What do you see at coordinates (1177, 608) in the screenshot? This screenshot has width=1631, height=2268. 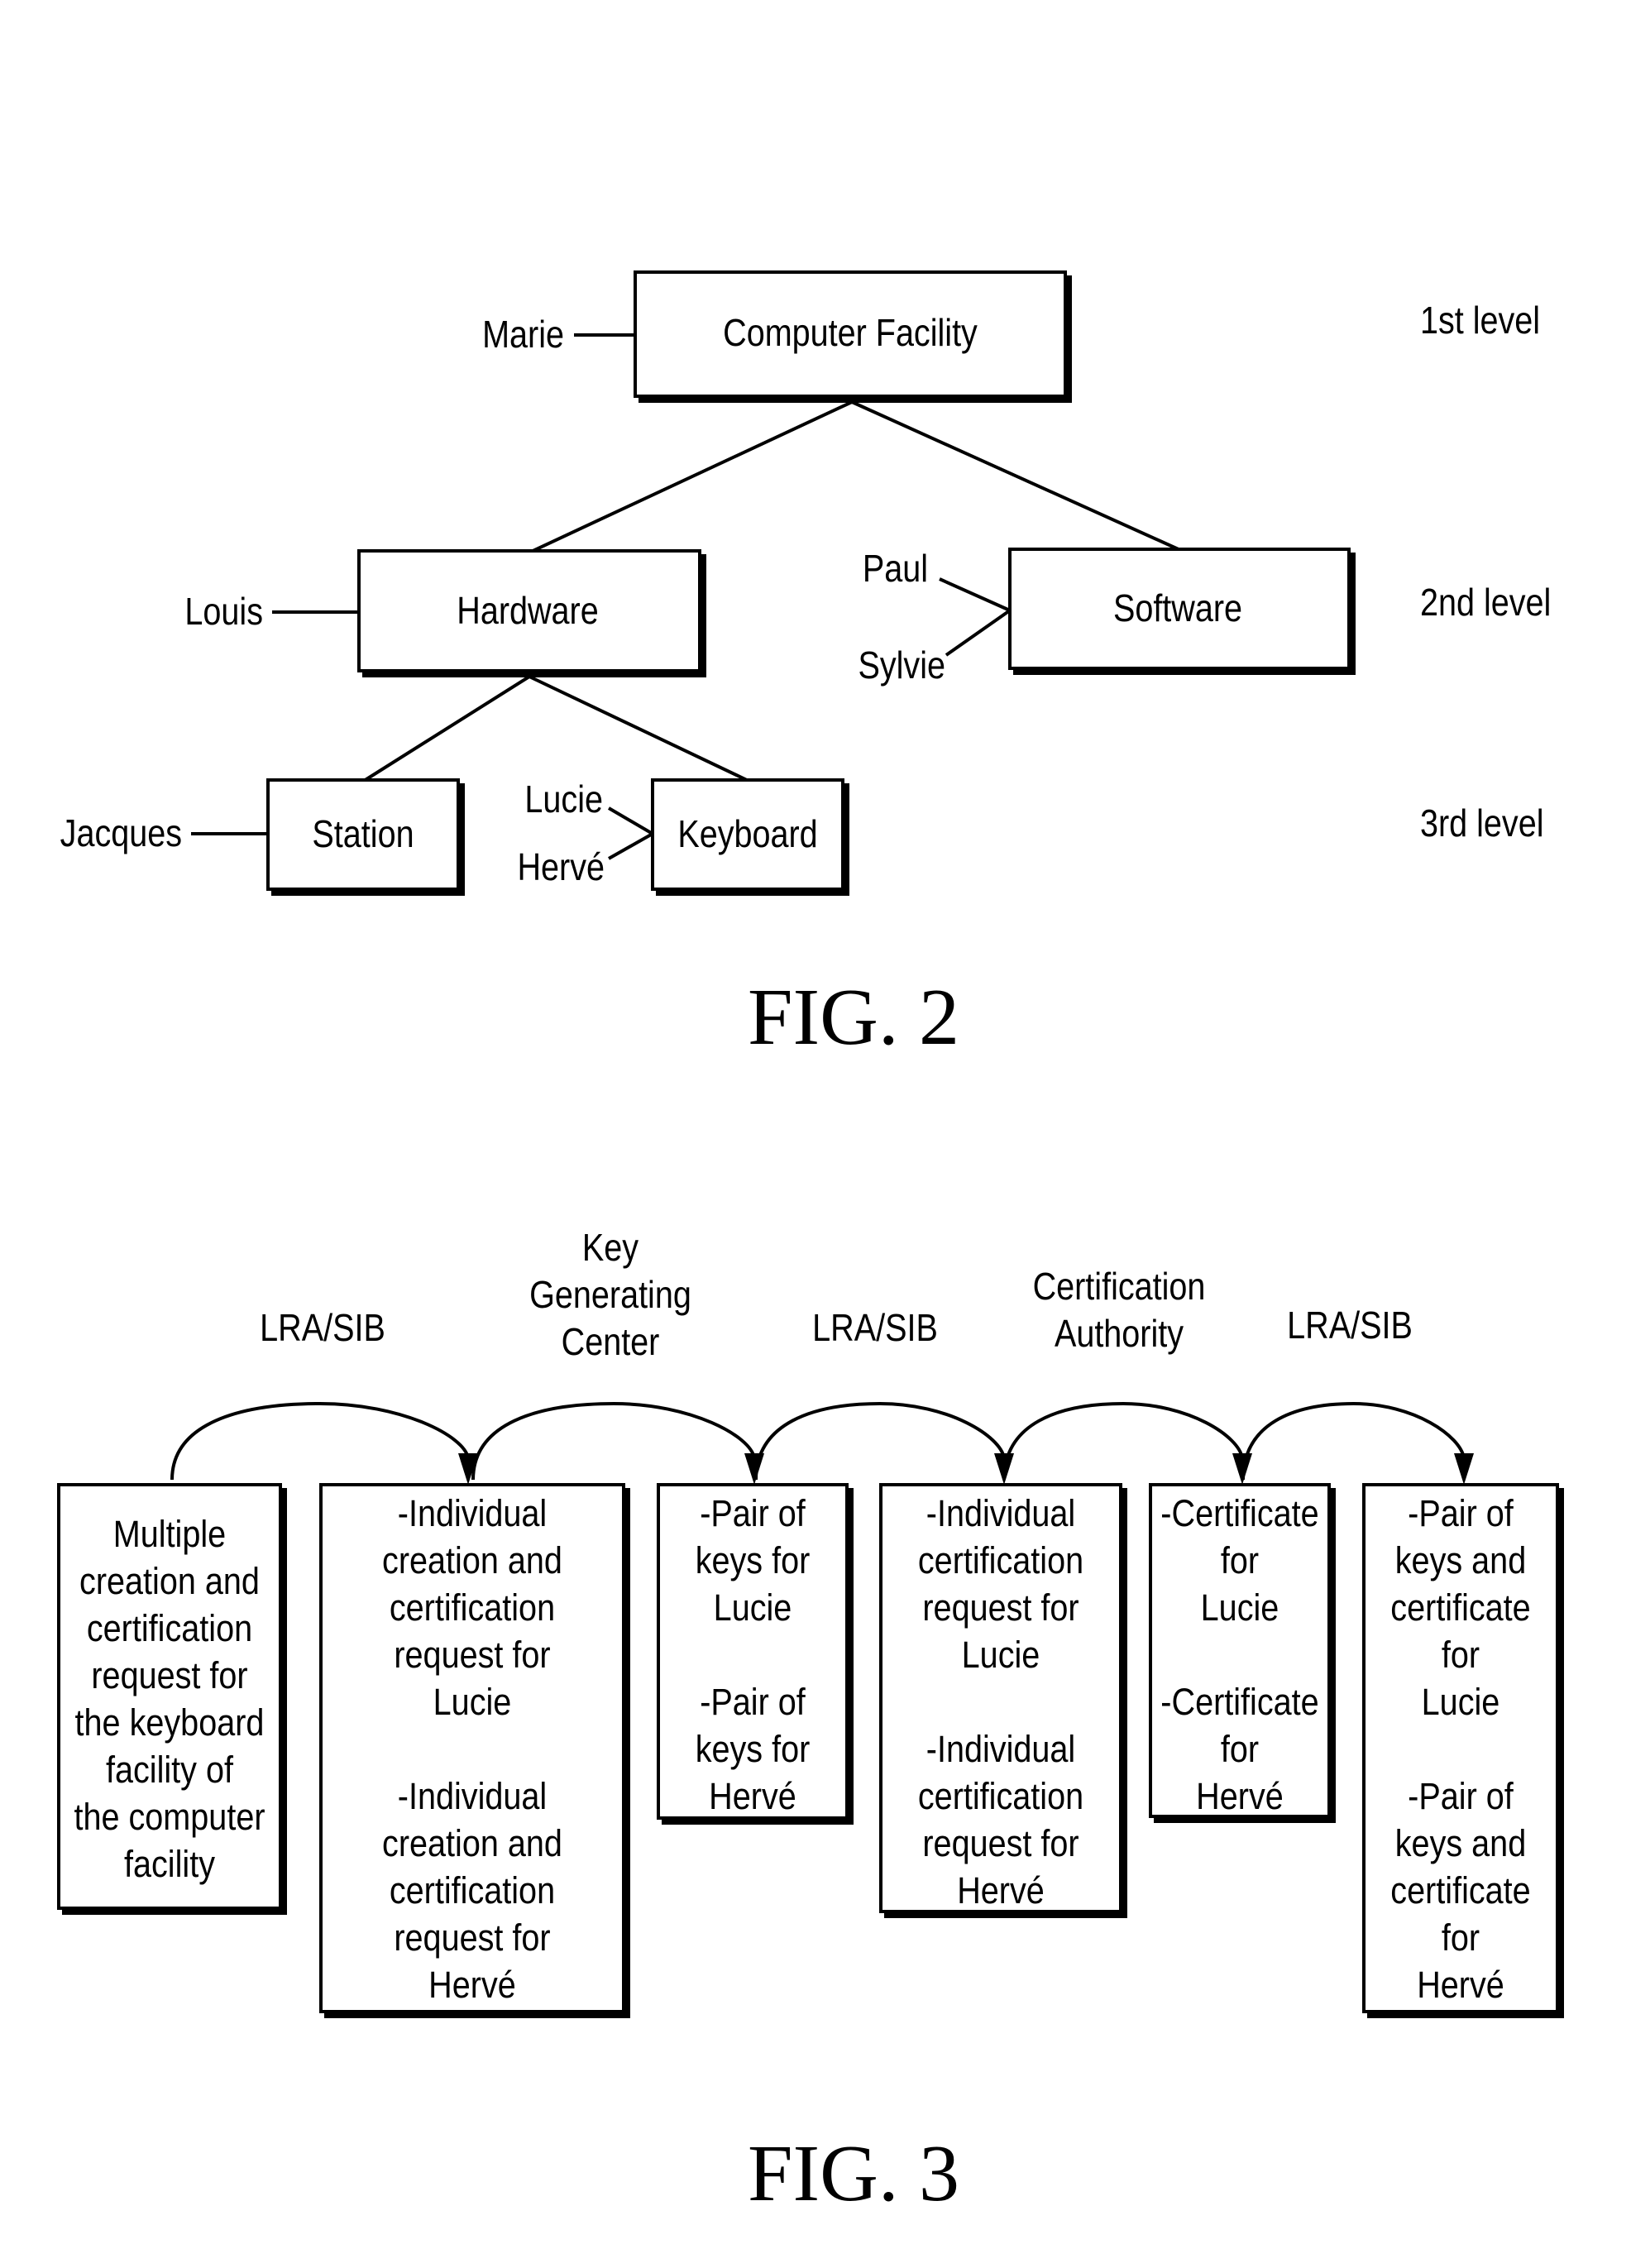 I see `node-label: Software` at bounding box center [1177, 608].